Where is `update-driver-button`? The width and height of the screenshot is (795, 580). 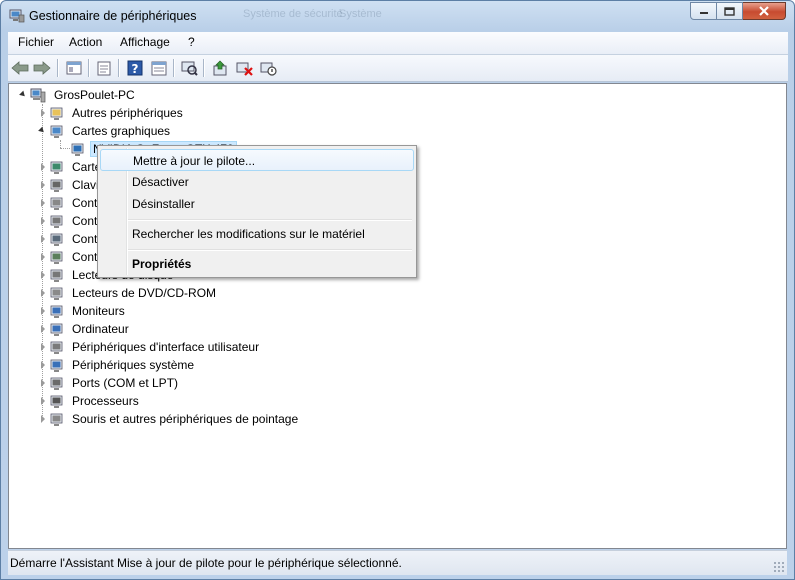 update-driver-button is located at coordinates (220, 68).